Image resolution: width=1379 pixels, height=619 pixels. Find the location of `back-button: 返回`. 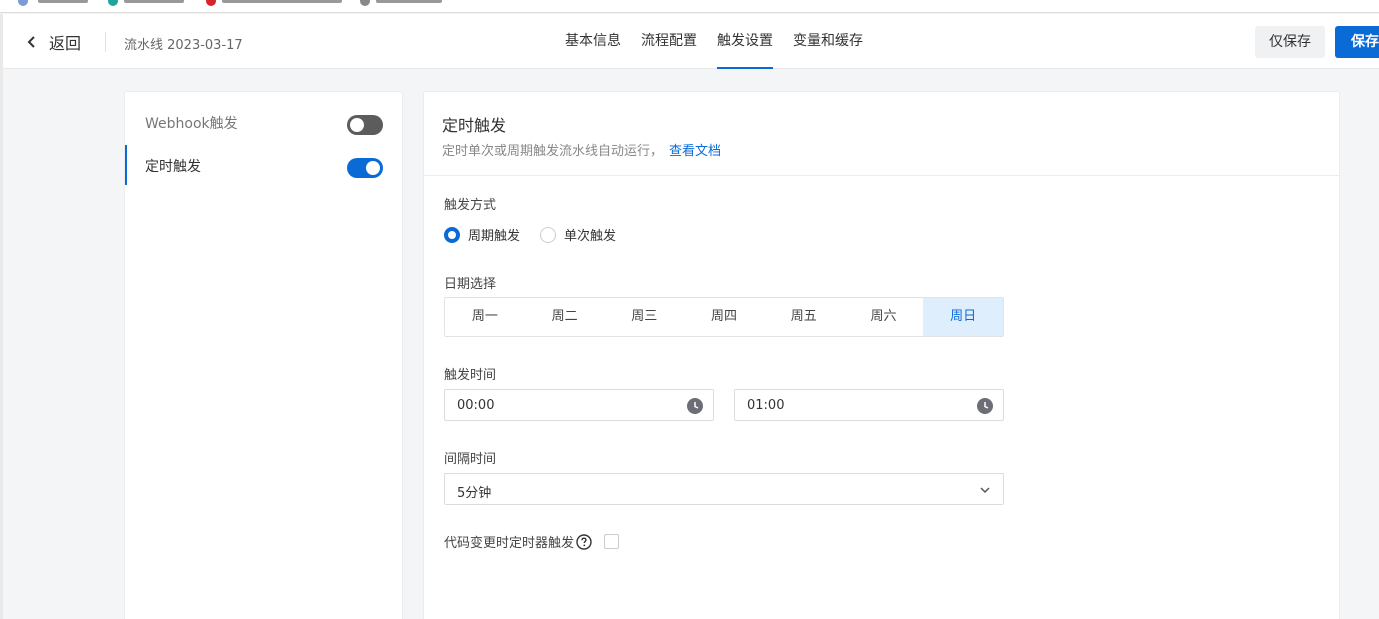

back-button: 返回 is located at coordinates (53, 42).